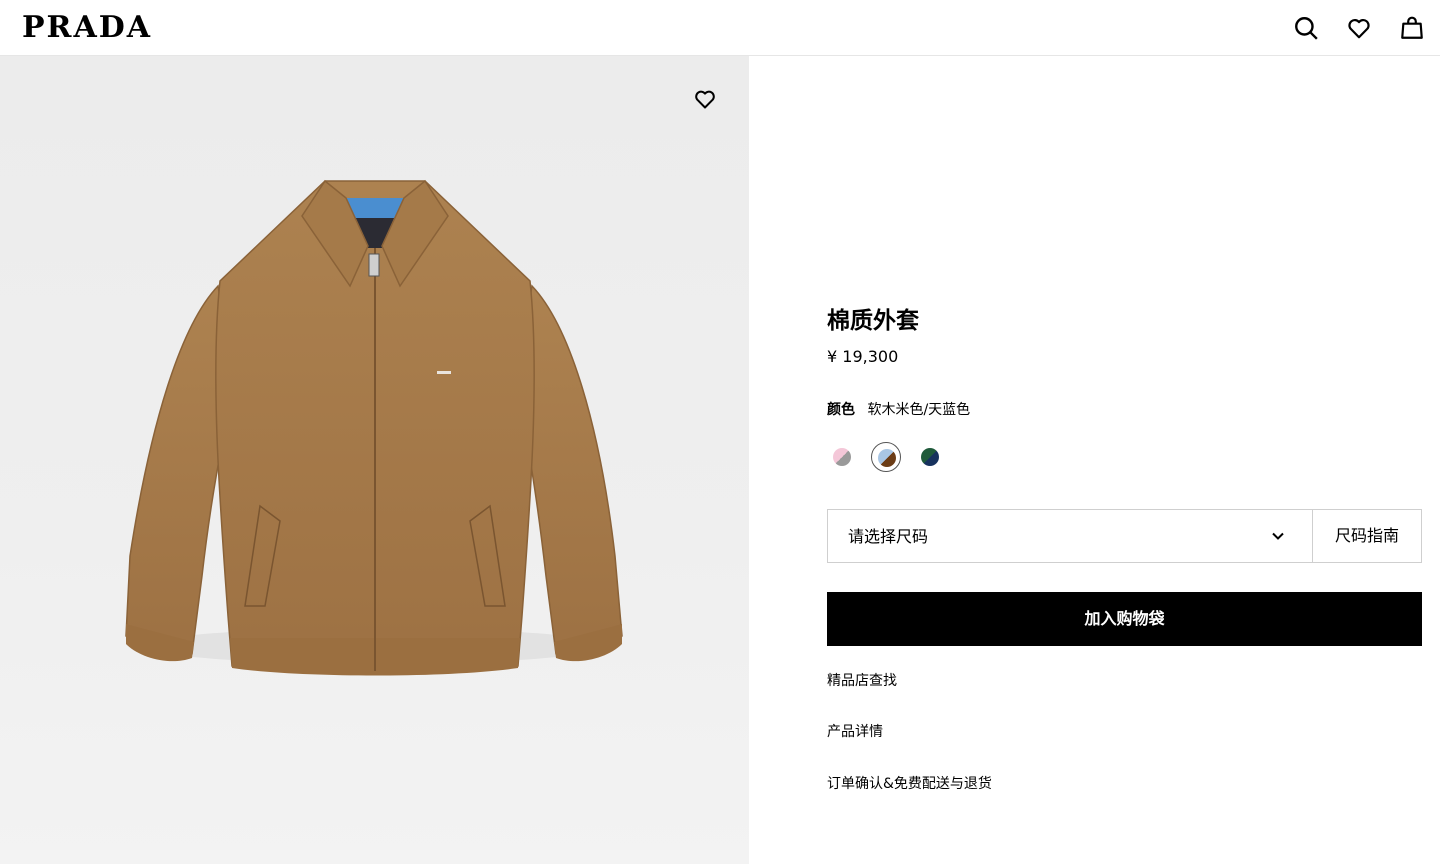 This screenshot has width=1440, height=864. I want to click on heart-icon, so click(1359, 28).